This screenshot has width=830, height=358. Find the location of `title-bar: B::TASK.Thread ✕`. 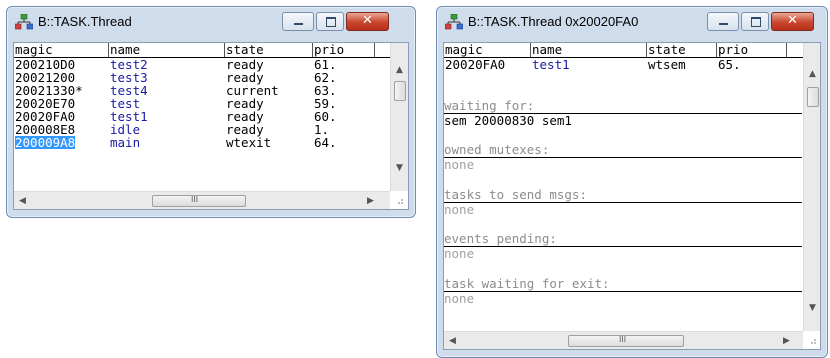

title-bar: B::TASK.Thread ✕ is located at coordinates (211, 22).